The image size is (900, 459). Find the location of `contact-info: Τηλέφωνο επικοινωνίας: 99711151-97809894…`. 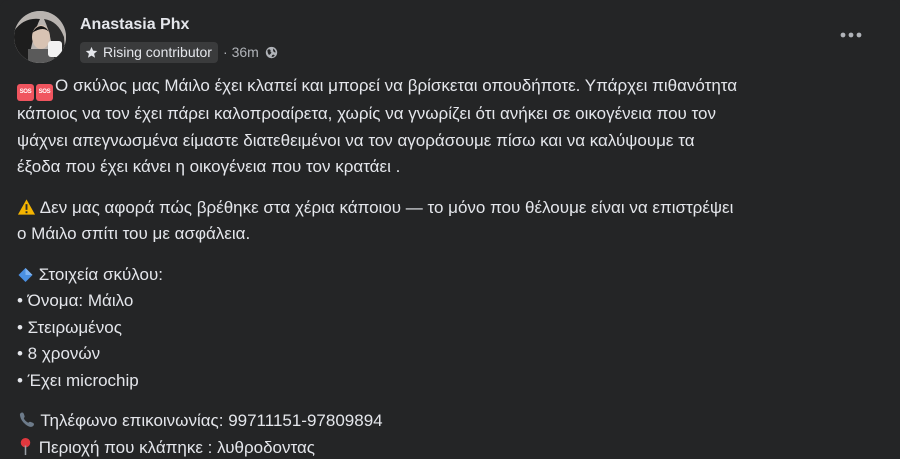

contact-info: Τηλέφωνο επικοινωνίας: 99711151-97809894… is located at coordinates (452, 433).